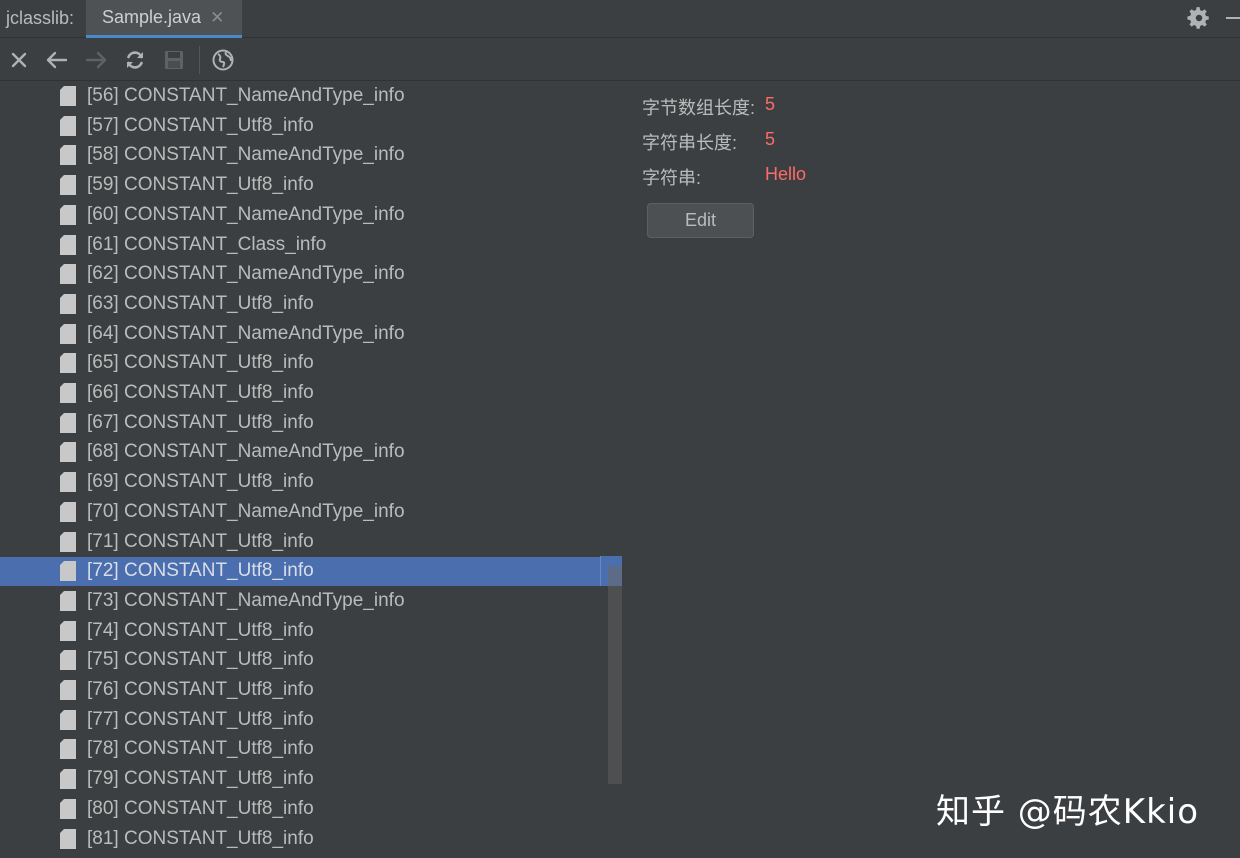  I want to click on tree-row: [61] CONSTANT_Class_info, so click(300, 245).